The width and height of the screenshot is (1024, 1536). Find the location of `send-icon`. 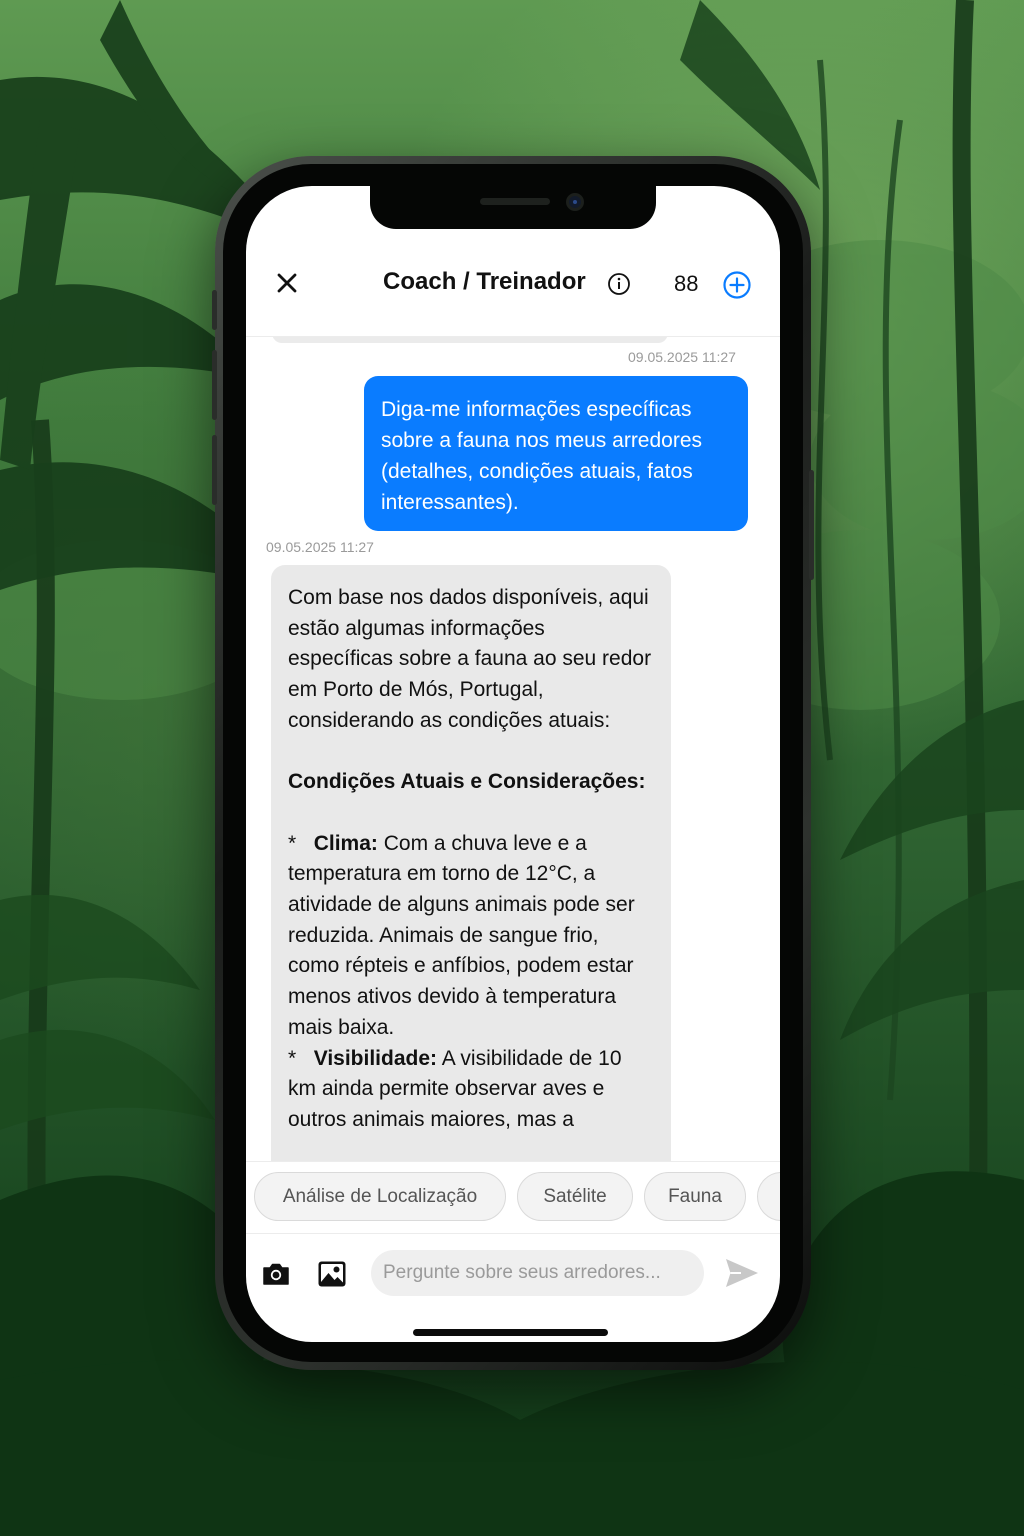

send-icon is located at coordinates (742, 1273).